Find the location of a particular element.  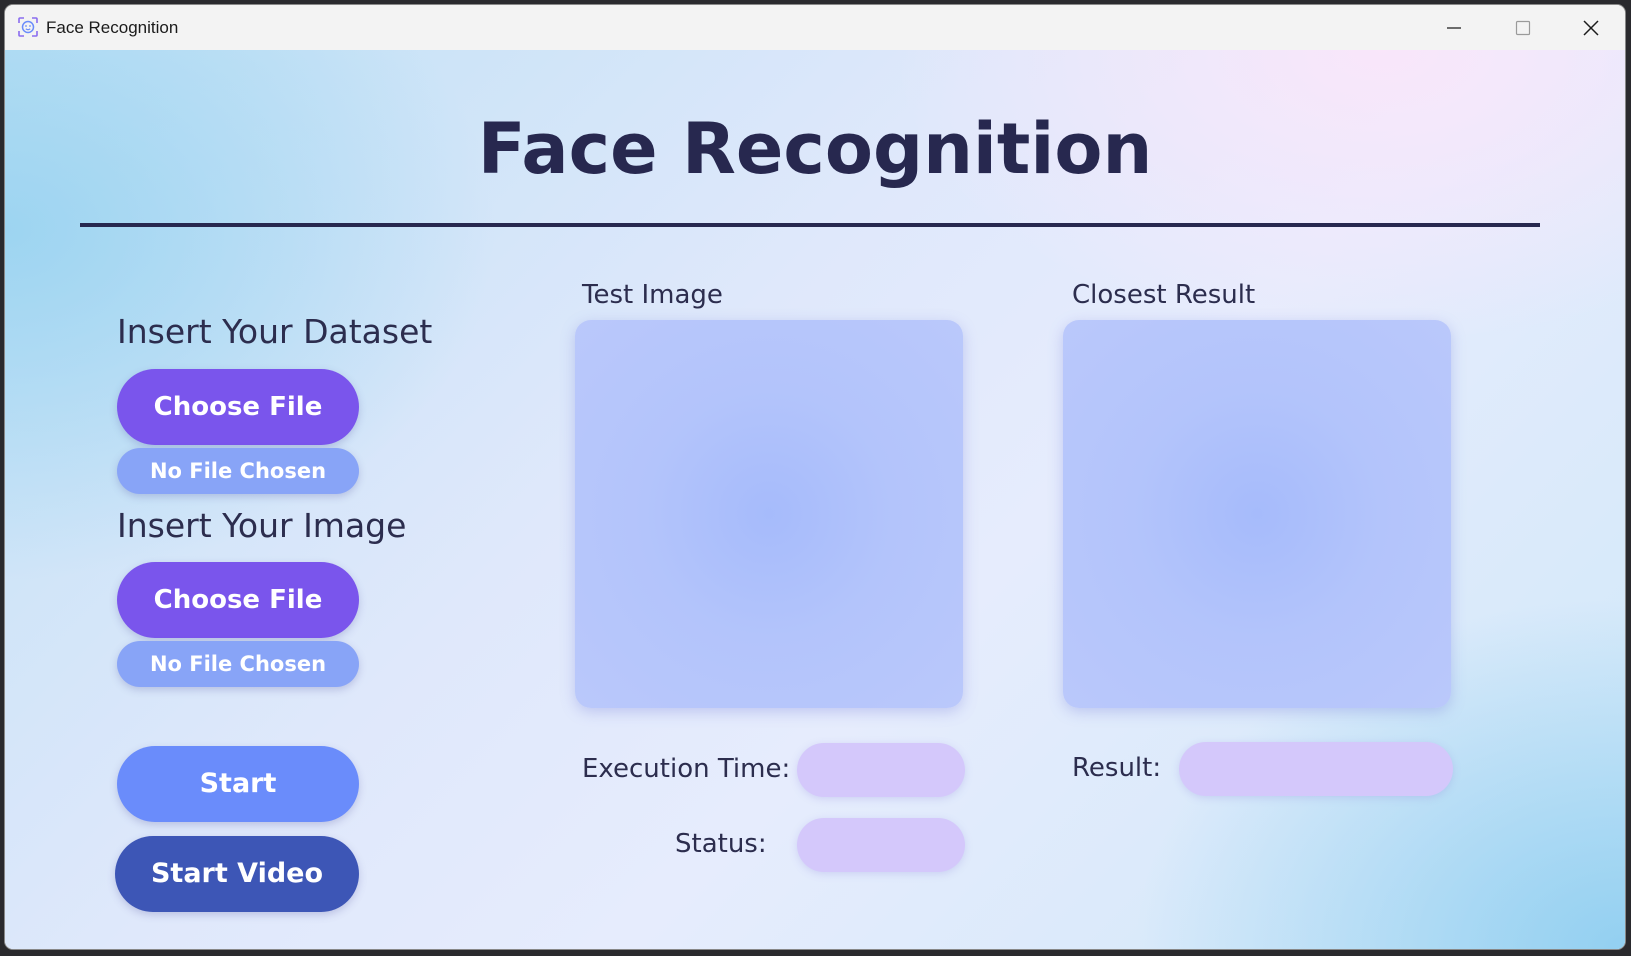

status-value is located at coordinates (881, 845).